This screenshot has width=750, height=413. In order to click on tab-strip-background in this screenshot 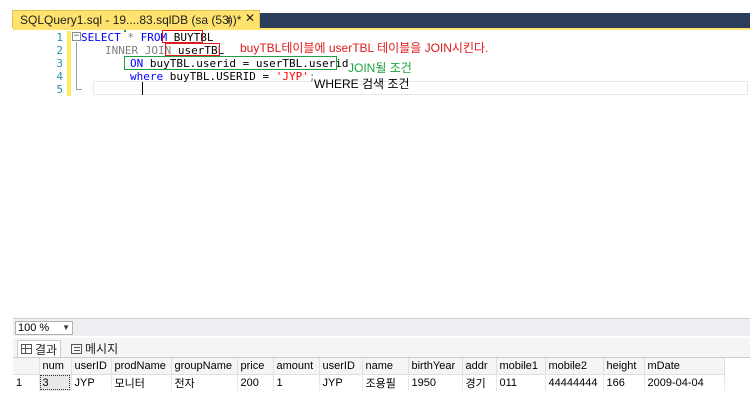, I will do `click(505, 20)`.